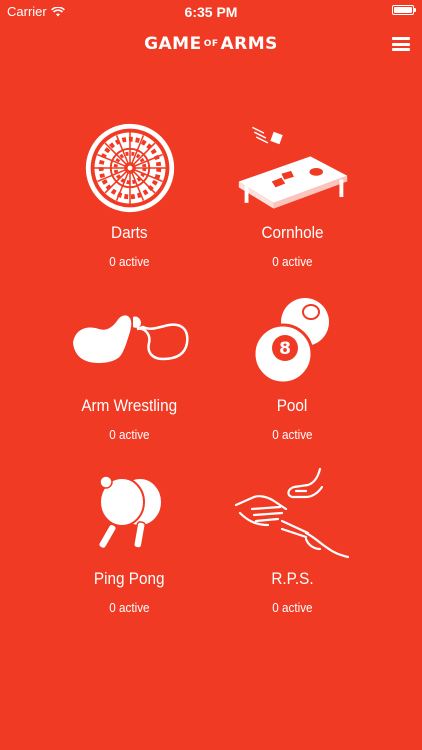 The width and height of the screenshot is (422, 750). I want to click on battery-icon, so click(404, 10).